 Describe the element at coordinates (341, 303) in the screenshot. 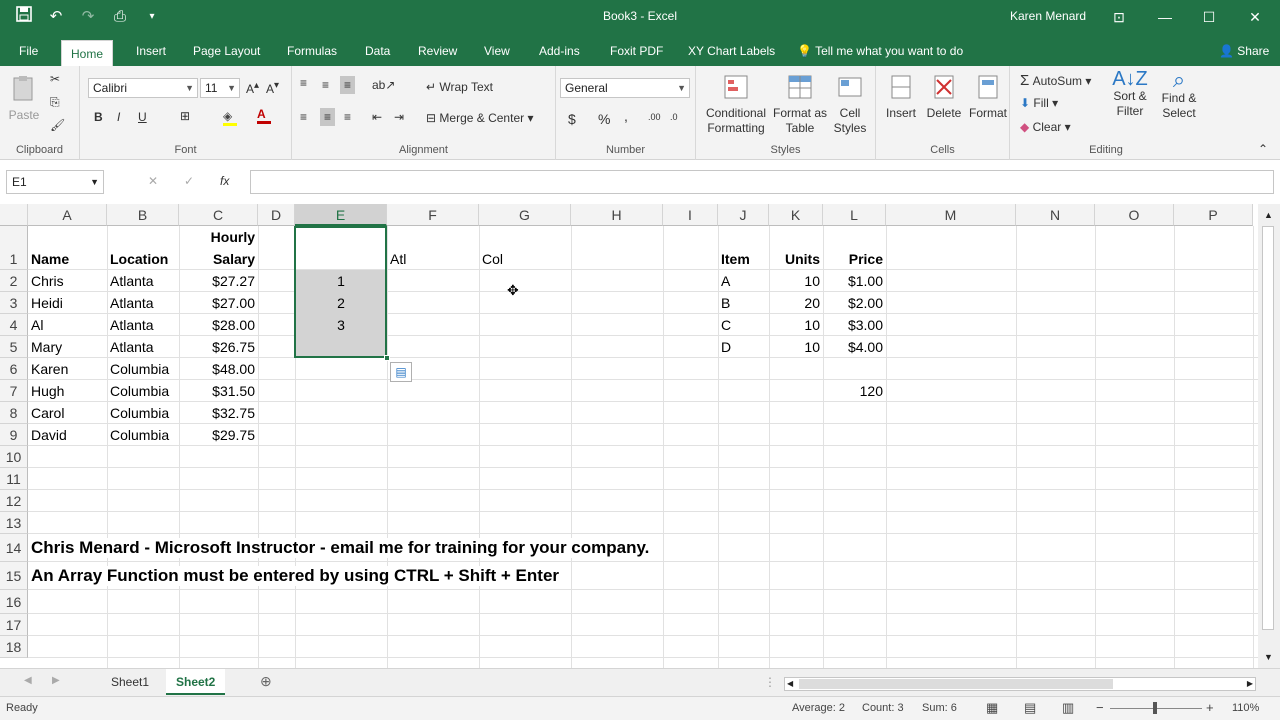

I see `cell-e3: 2` at that location.